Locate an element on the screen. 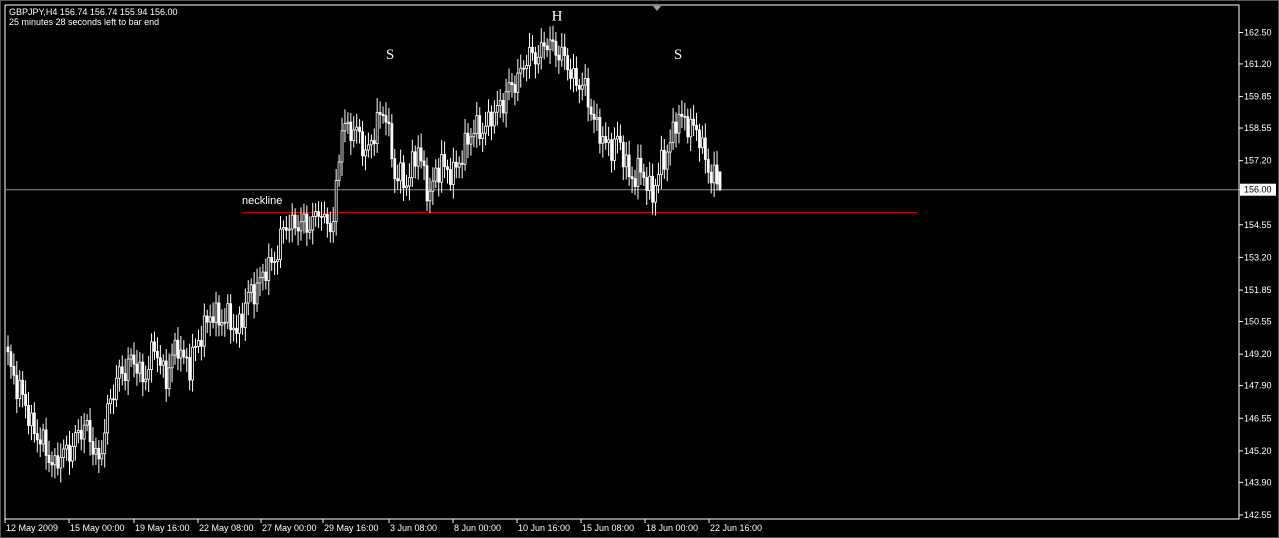 This screenshot has width=1279, height=538. x-tick-label: 22 May 08:00 is located at coordinates (226, 528).